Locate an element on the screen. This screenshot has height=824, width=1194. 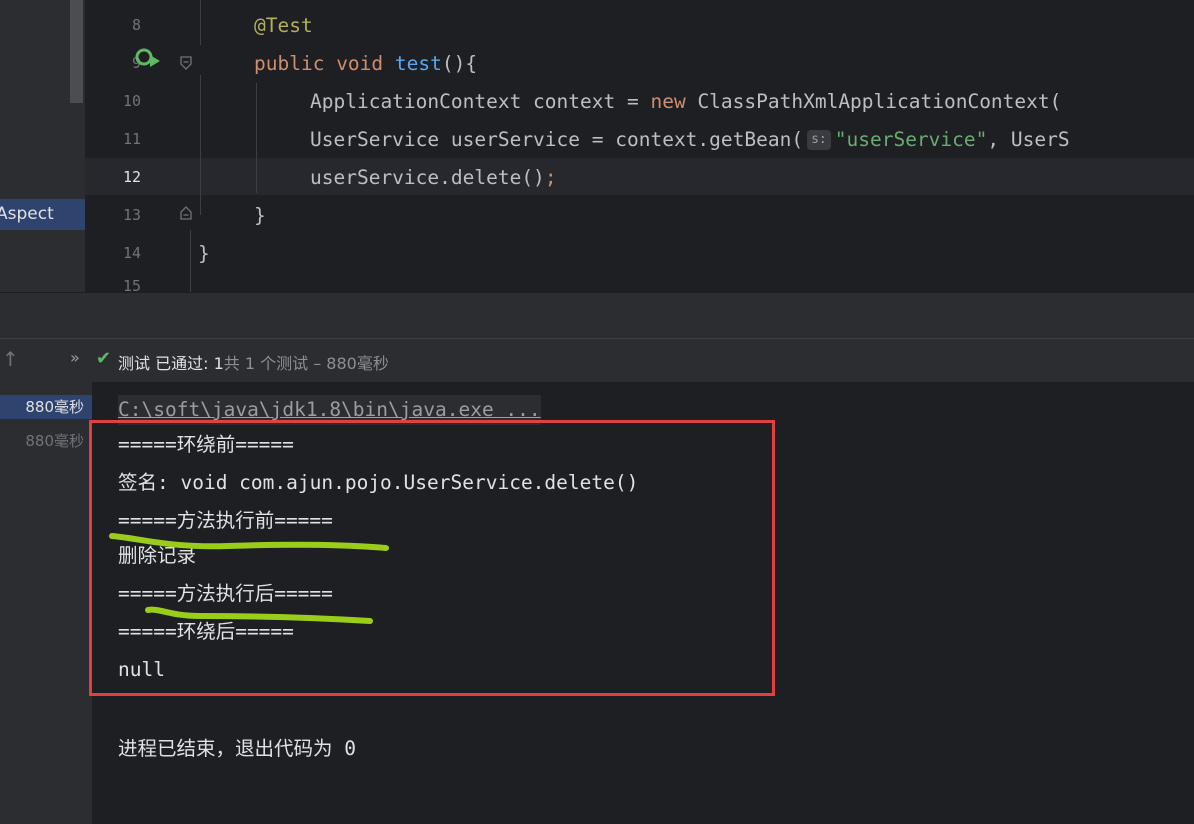
project-panel-scrollbar is located at coordinates (76, 51).